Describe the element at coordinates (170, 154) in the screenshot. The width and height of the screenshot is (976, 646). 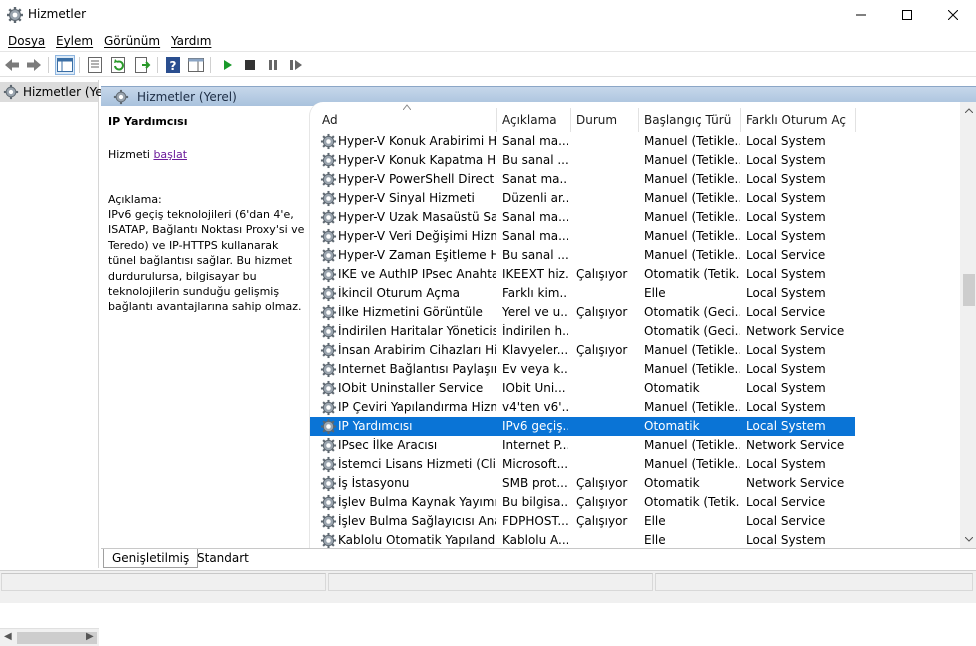
I see `start-service-link: başlat` at that location.